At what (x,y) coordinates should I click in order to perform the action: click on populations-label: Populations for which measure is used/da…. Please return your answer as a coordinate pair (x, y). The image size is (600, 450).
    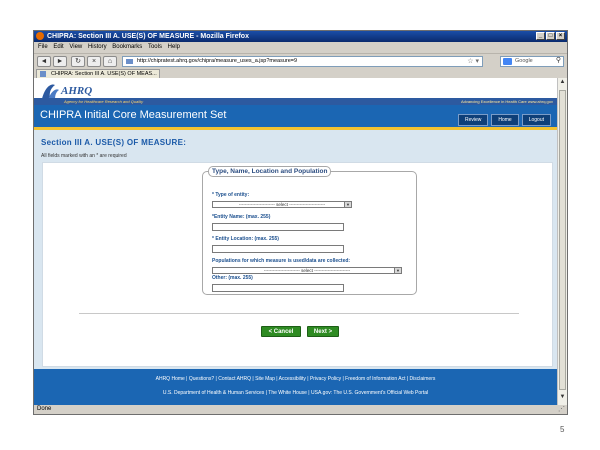
    Looking at the image, I should click on (281, 261).